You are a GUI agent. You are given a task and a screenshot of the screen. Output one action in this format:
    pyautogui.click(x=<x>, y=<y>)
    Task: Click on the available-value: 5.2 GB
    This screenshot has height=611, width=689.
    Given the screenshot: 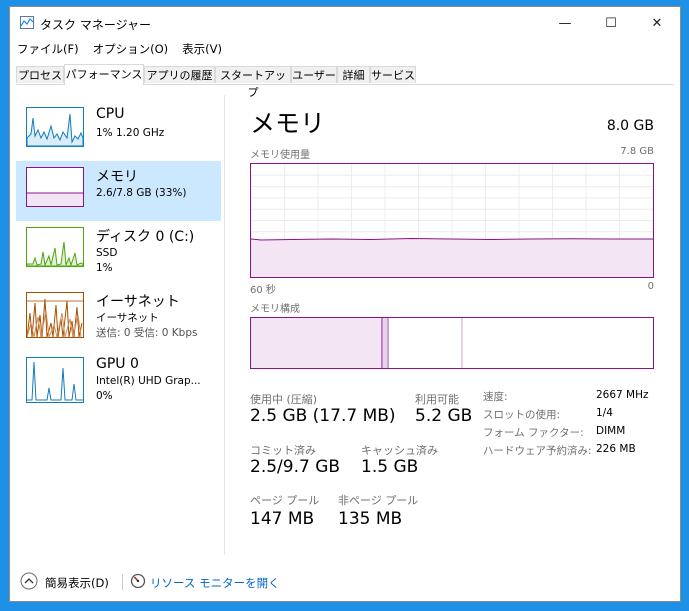 What is the action you would take?
    pyautogui.click(x=444, y=416)
    